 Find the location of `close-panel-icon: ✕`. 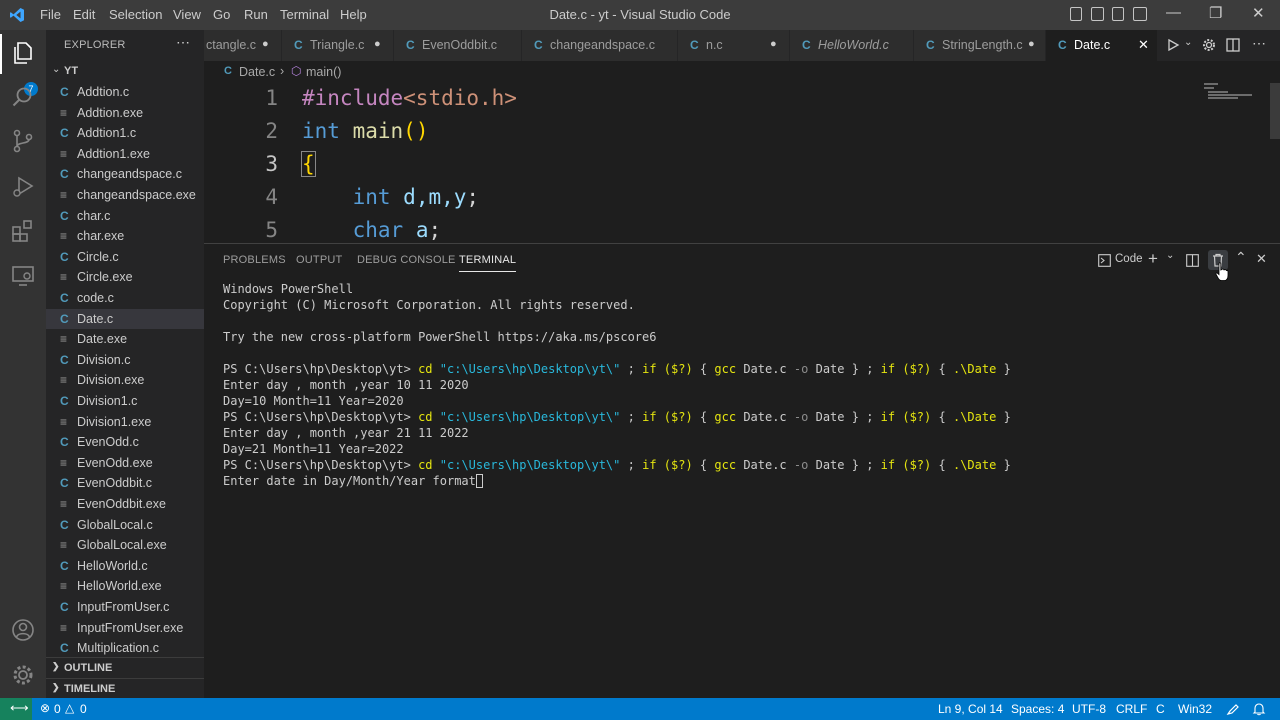

close-panel-icon: ✕ is located at coordinates (1261, 259).